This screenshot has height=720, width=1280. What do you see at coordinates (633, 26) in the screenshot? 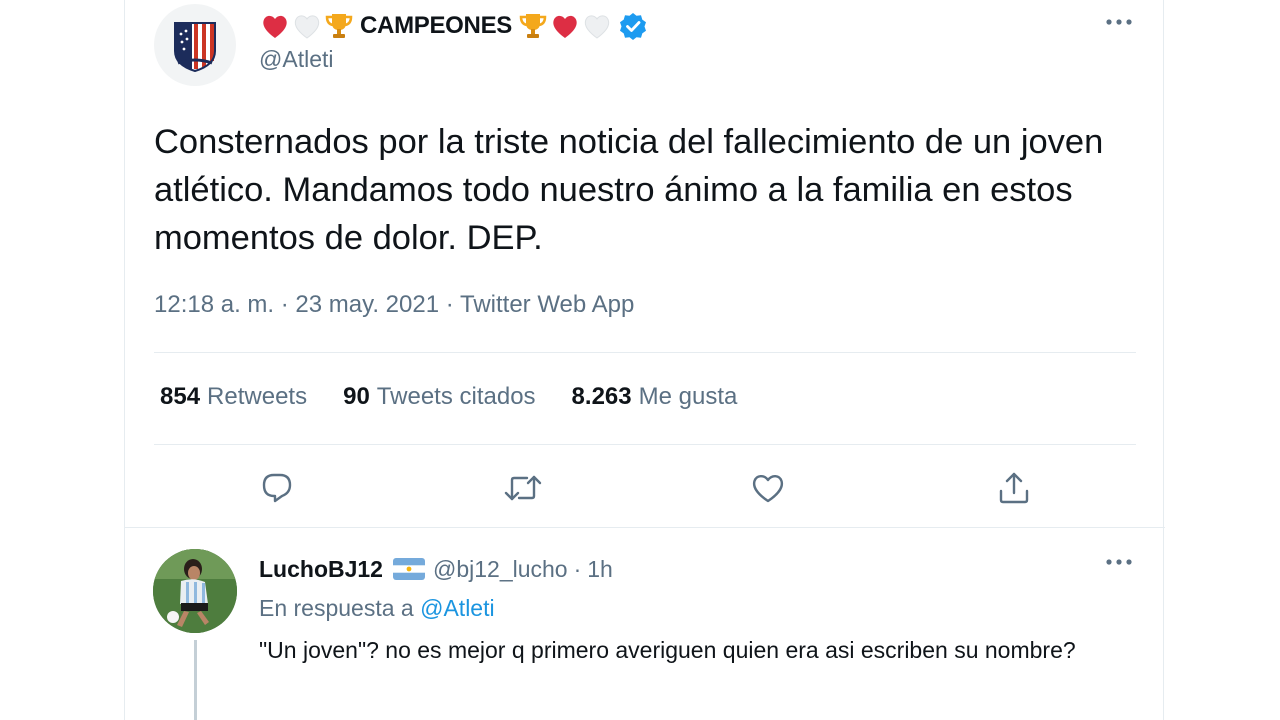
I see `verified-badge-icon` at bounding box center [633, 26].